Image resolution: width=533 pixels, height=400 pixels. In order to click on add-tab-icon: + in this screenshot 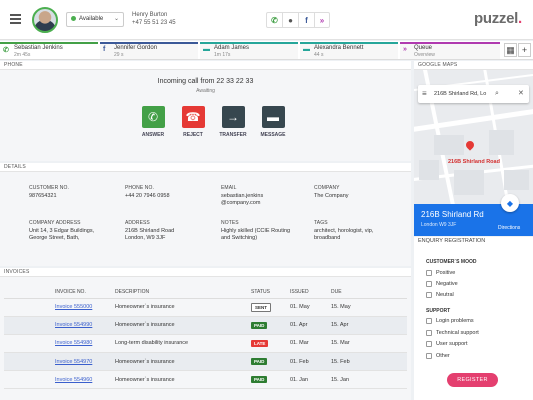, I will do `click(524, 50)`.